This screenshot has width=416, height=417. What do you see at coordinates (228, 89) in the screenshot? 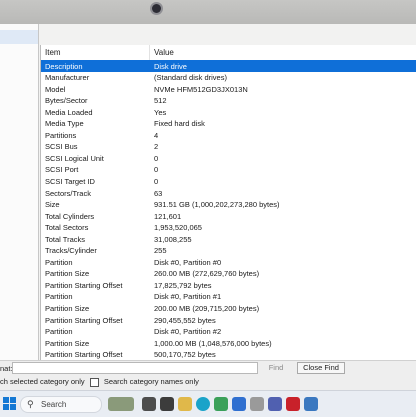
I see `table-row: Model NVMe HFM512GD3JX013N` at bounding box center [228, 89].